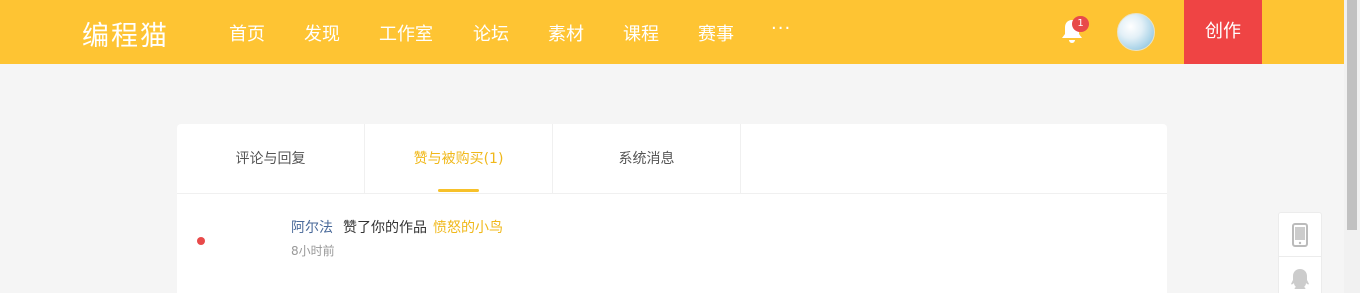  I want to click on message-item: 阿尔法 赞了你的作品 愤怒的小鸟, so click(397, 227).